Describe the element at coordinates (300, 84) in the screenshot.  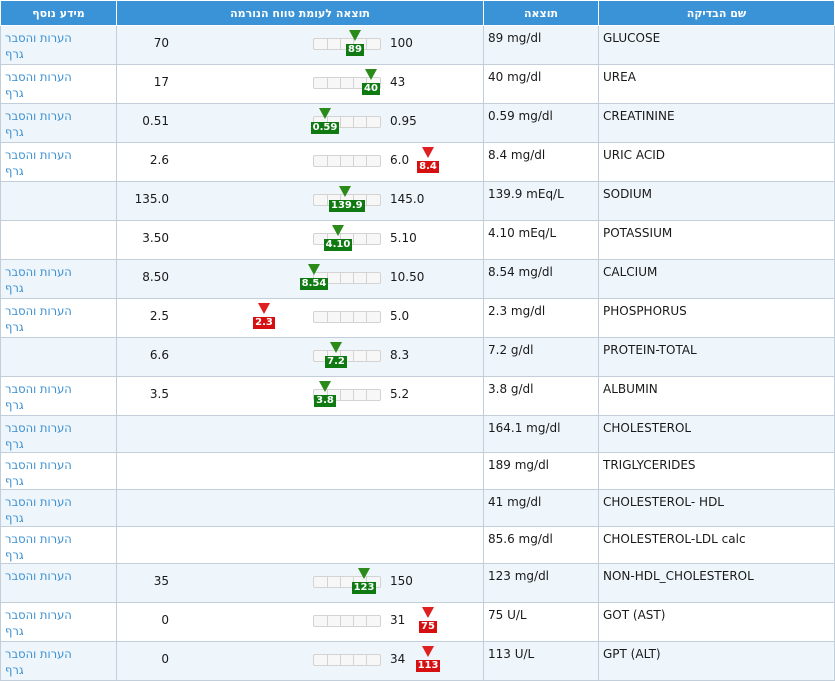
I see `range-cell: 17 43 40` at that location.